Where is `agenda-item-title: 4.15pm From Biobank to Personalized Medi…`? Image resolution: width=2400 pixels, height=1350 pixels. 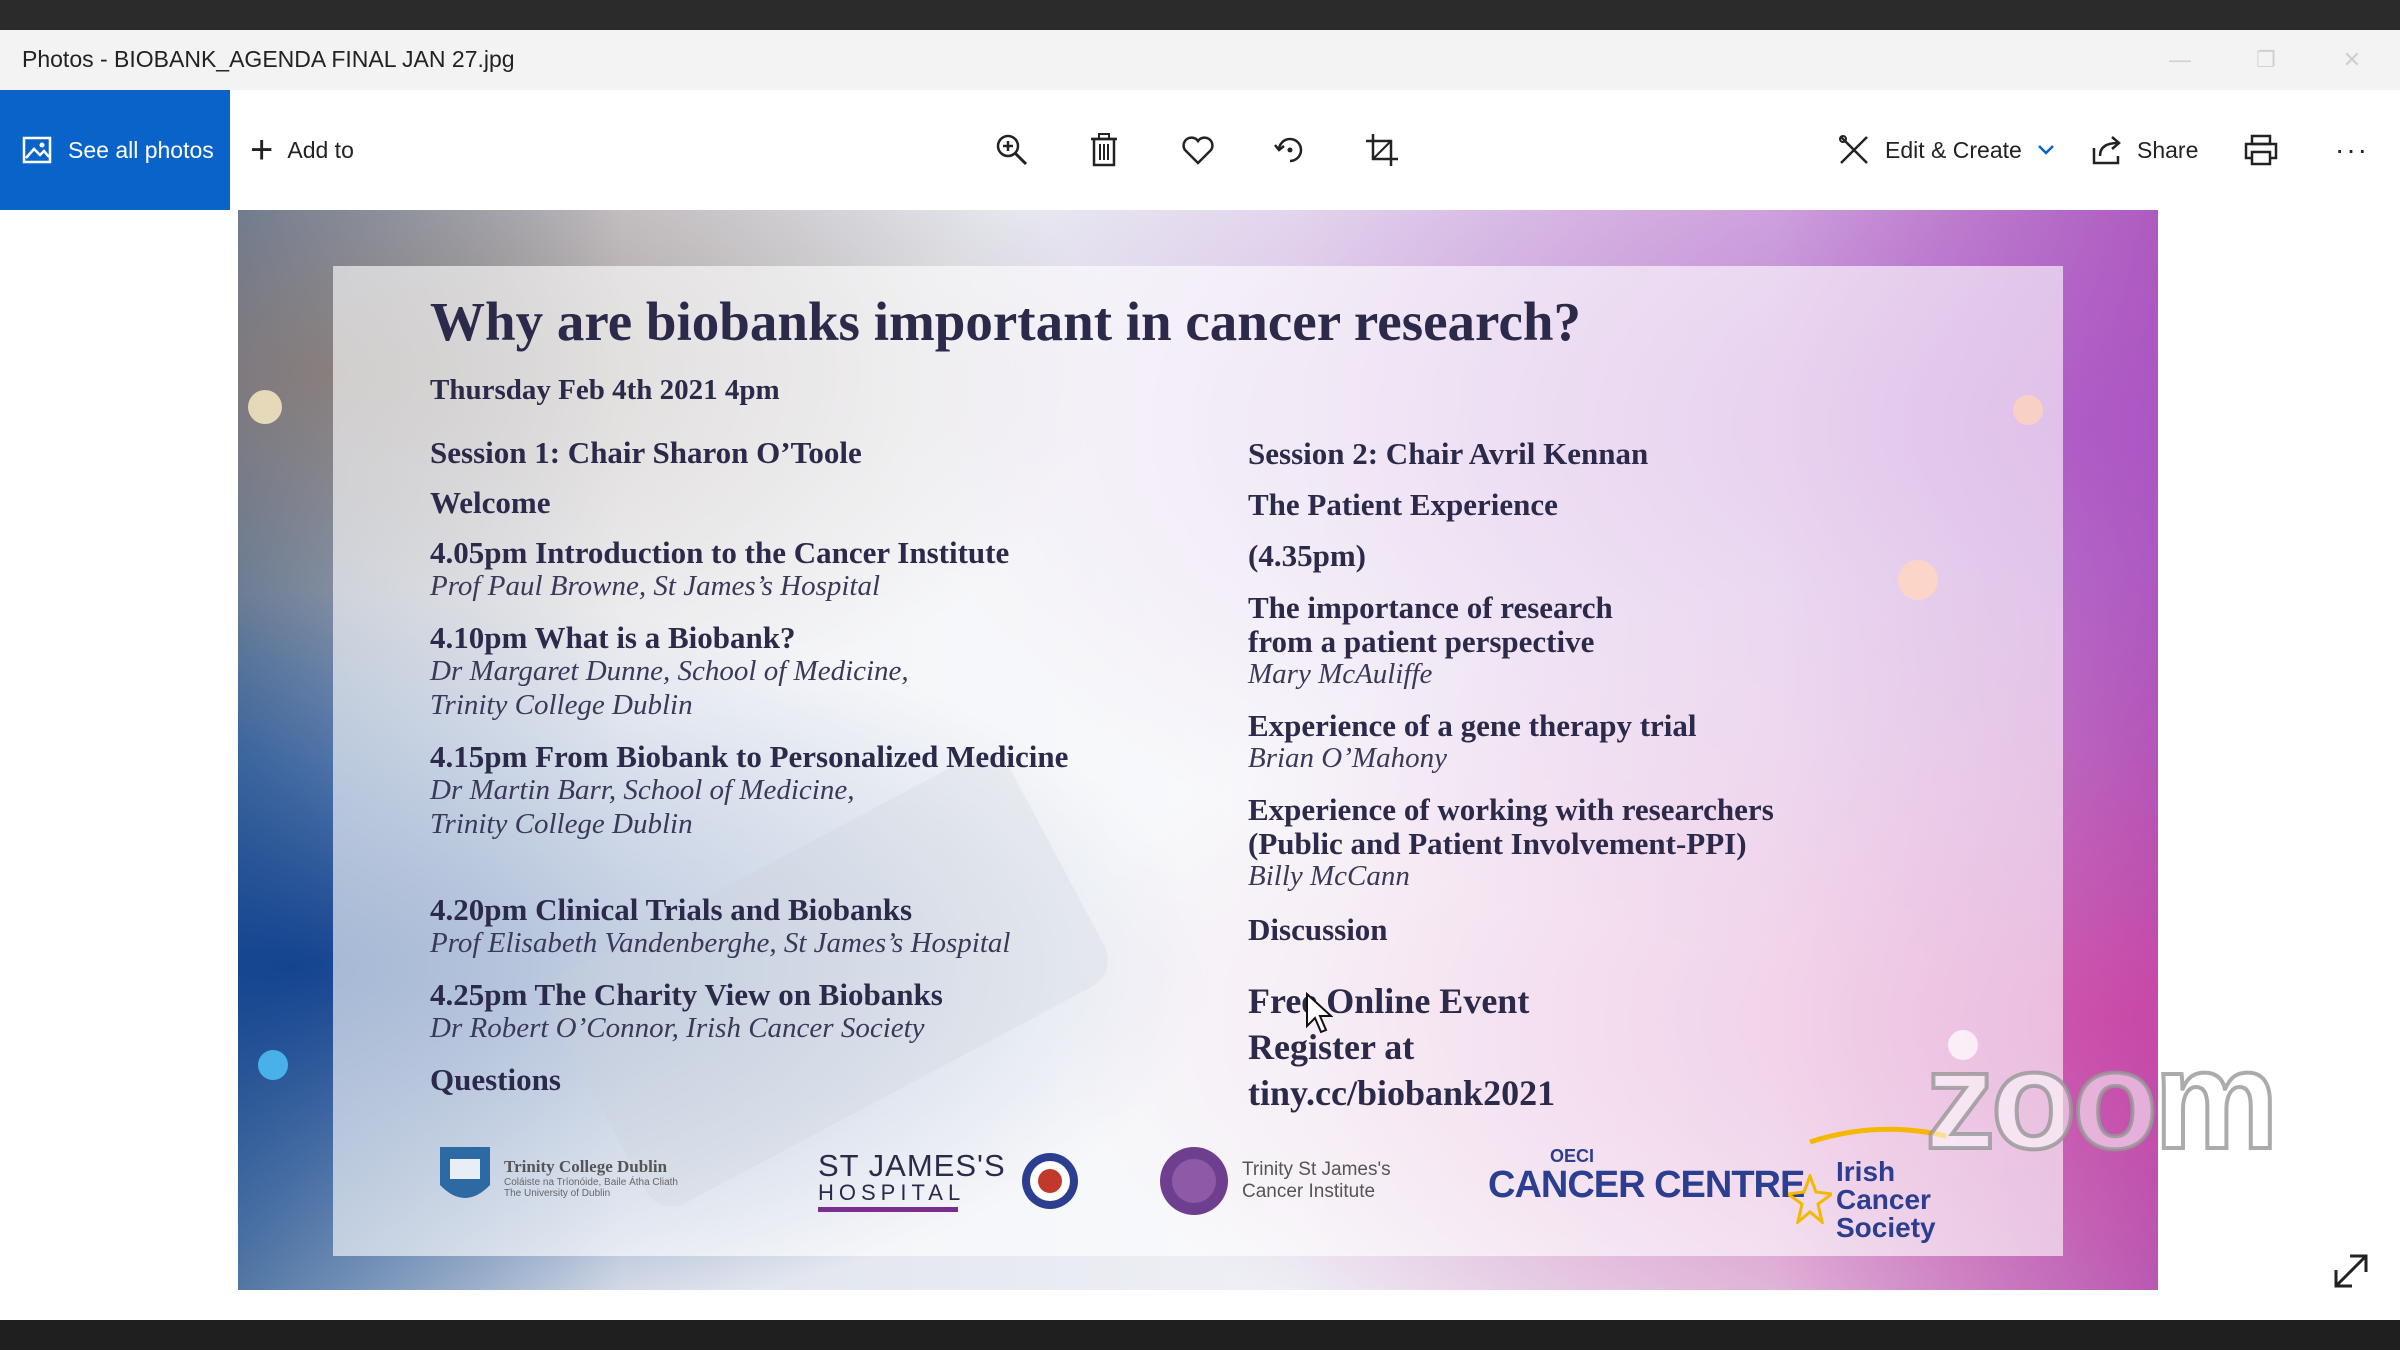
agenda-item-title: 4.15pm From Biobank to Personalized Medi… is located at coordinates (749, 756).